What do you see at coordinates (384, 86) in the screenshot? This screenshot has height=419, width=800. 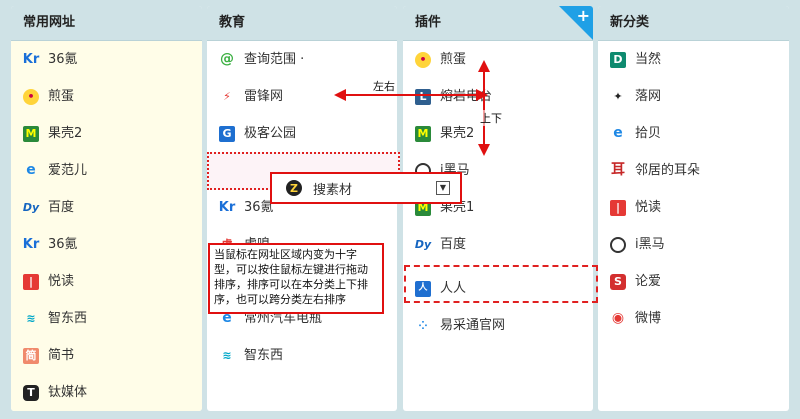 I see `annotation-left-right: 左右` at bounding box center [384, 86].